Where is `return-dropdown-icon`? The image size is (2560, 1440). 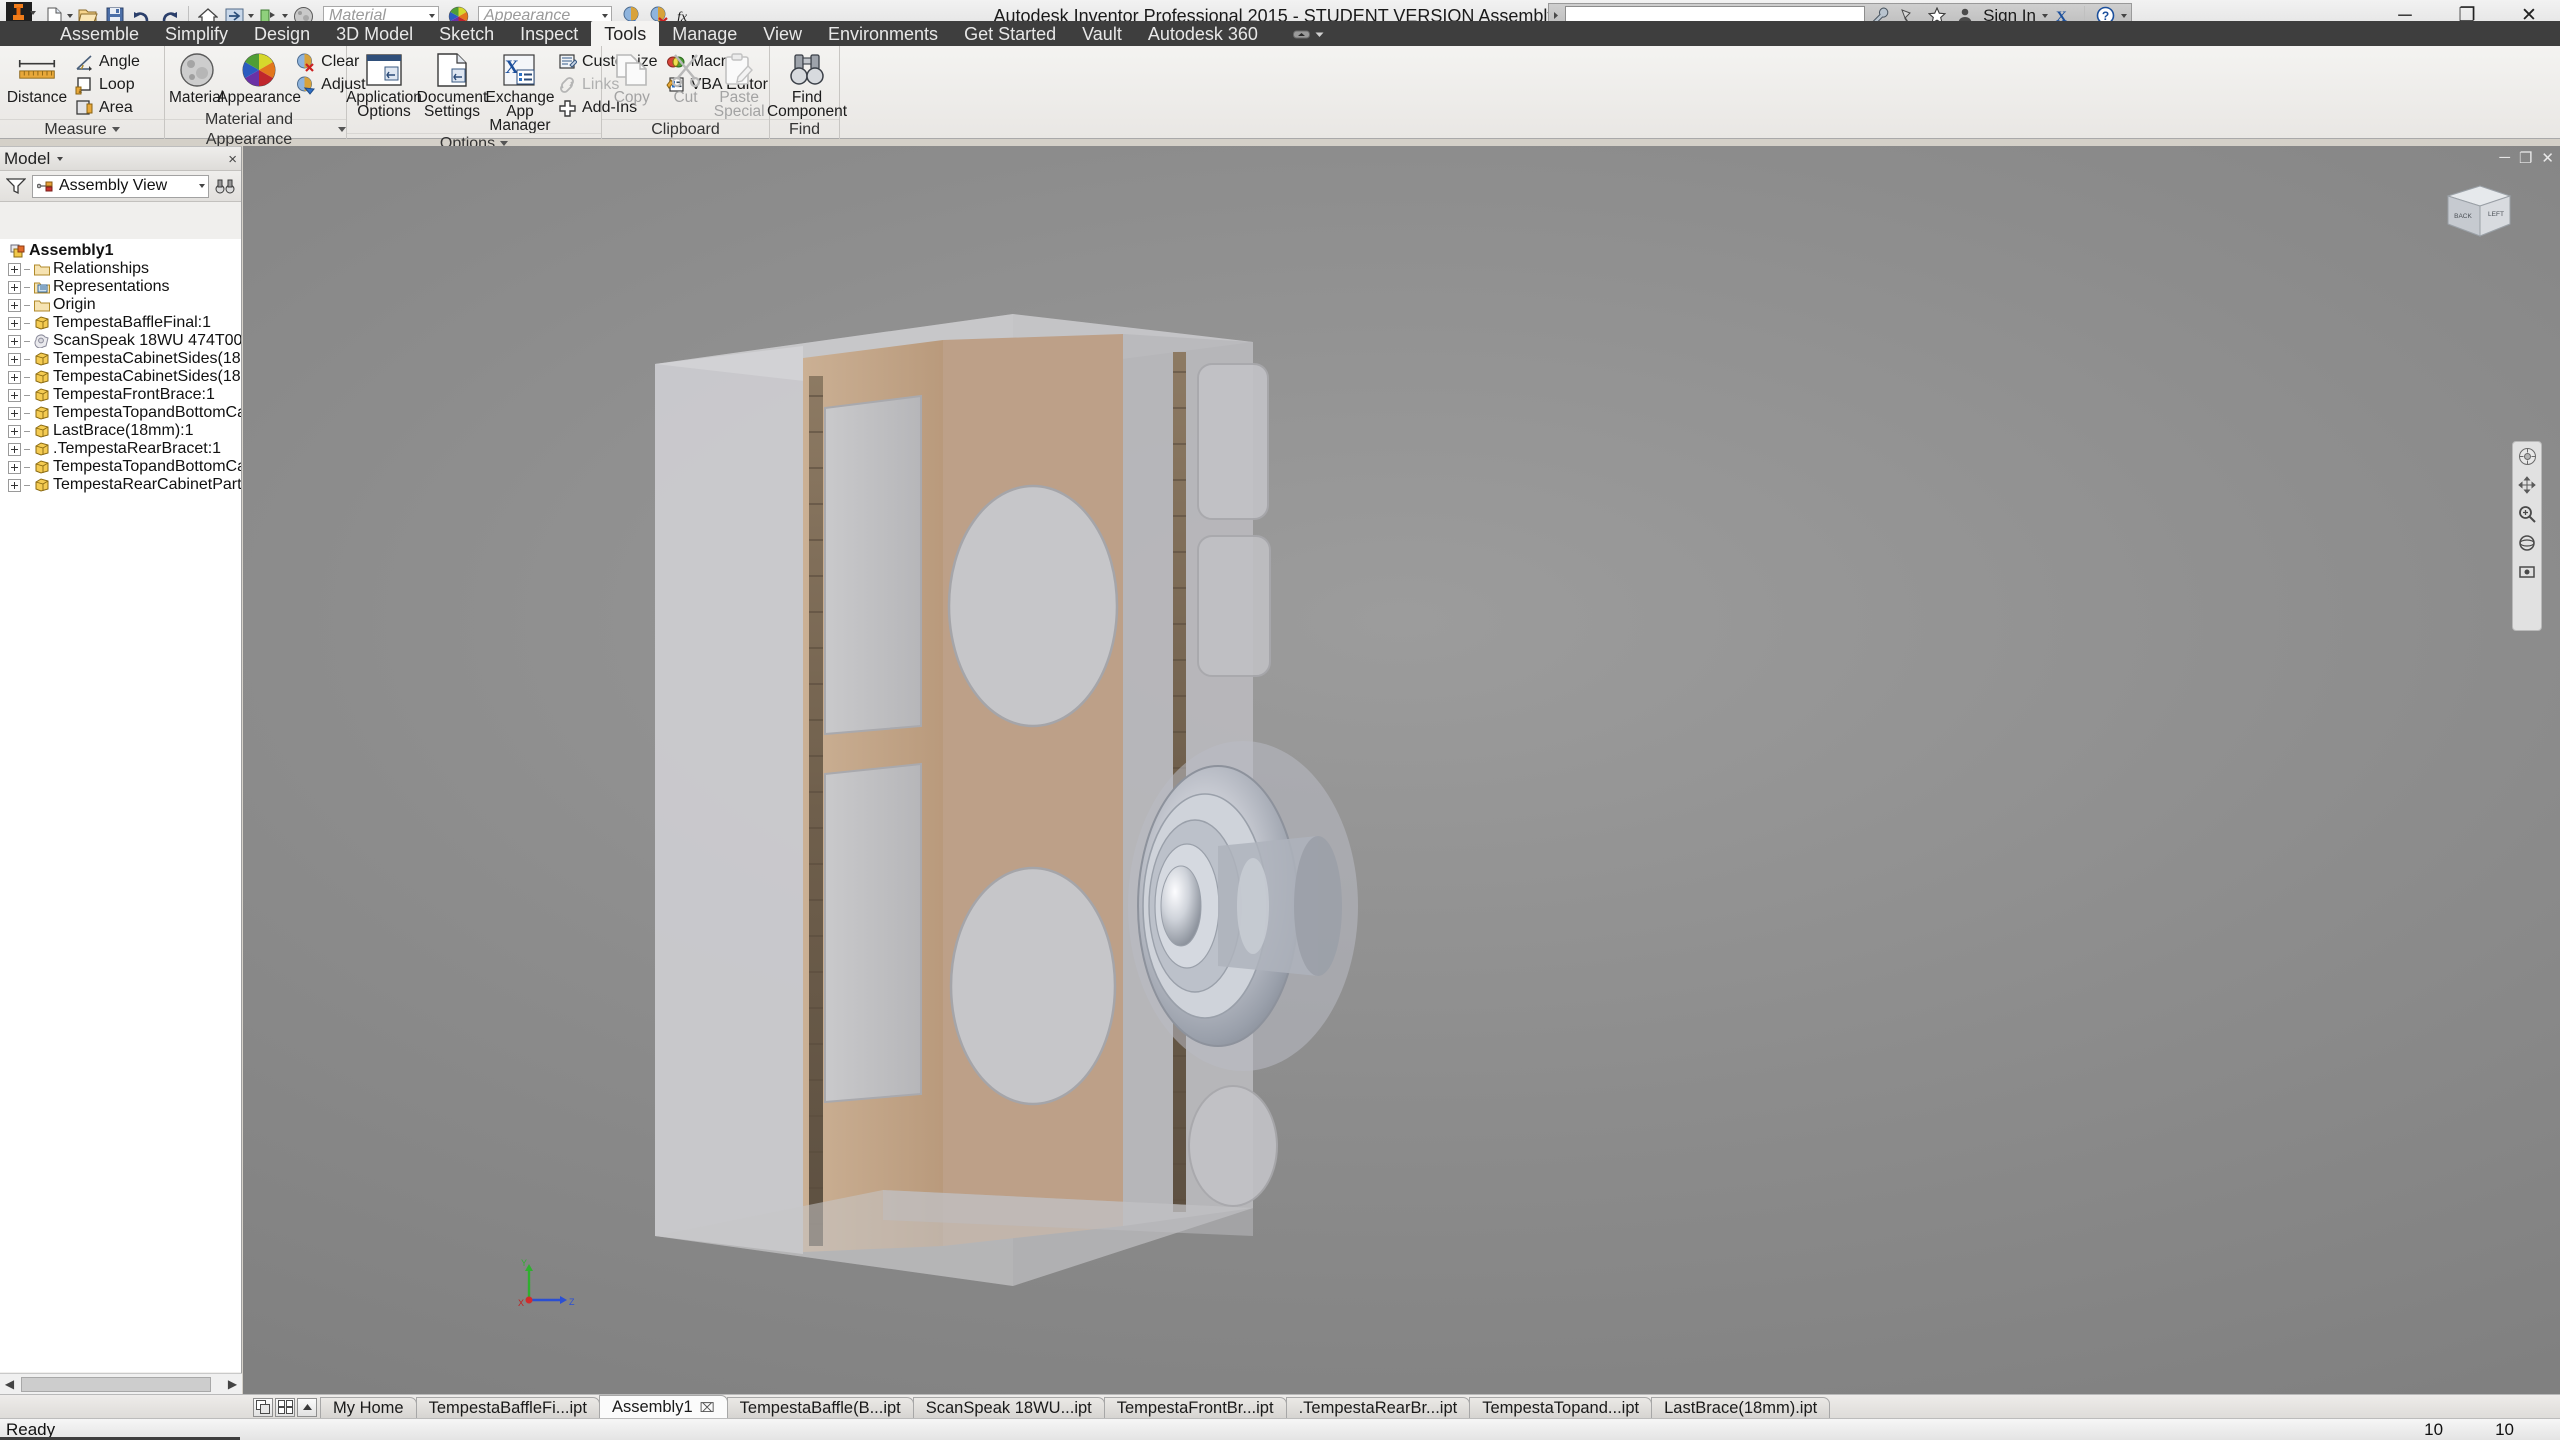 return-dropdown-icon is located at coordinates (251, 16).